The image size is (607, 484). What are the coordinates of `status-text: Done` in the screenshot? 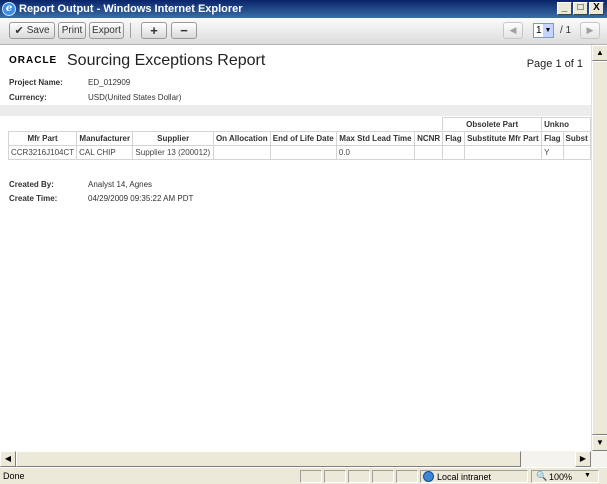 It's located at (14, 476).